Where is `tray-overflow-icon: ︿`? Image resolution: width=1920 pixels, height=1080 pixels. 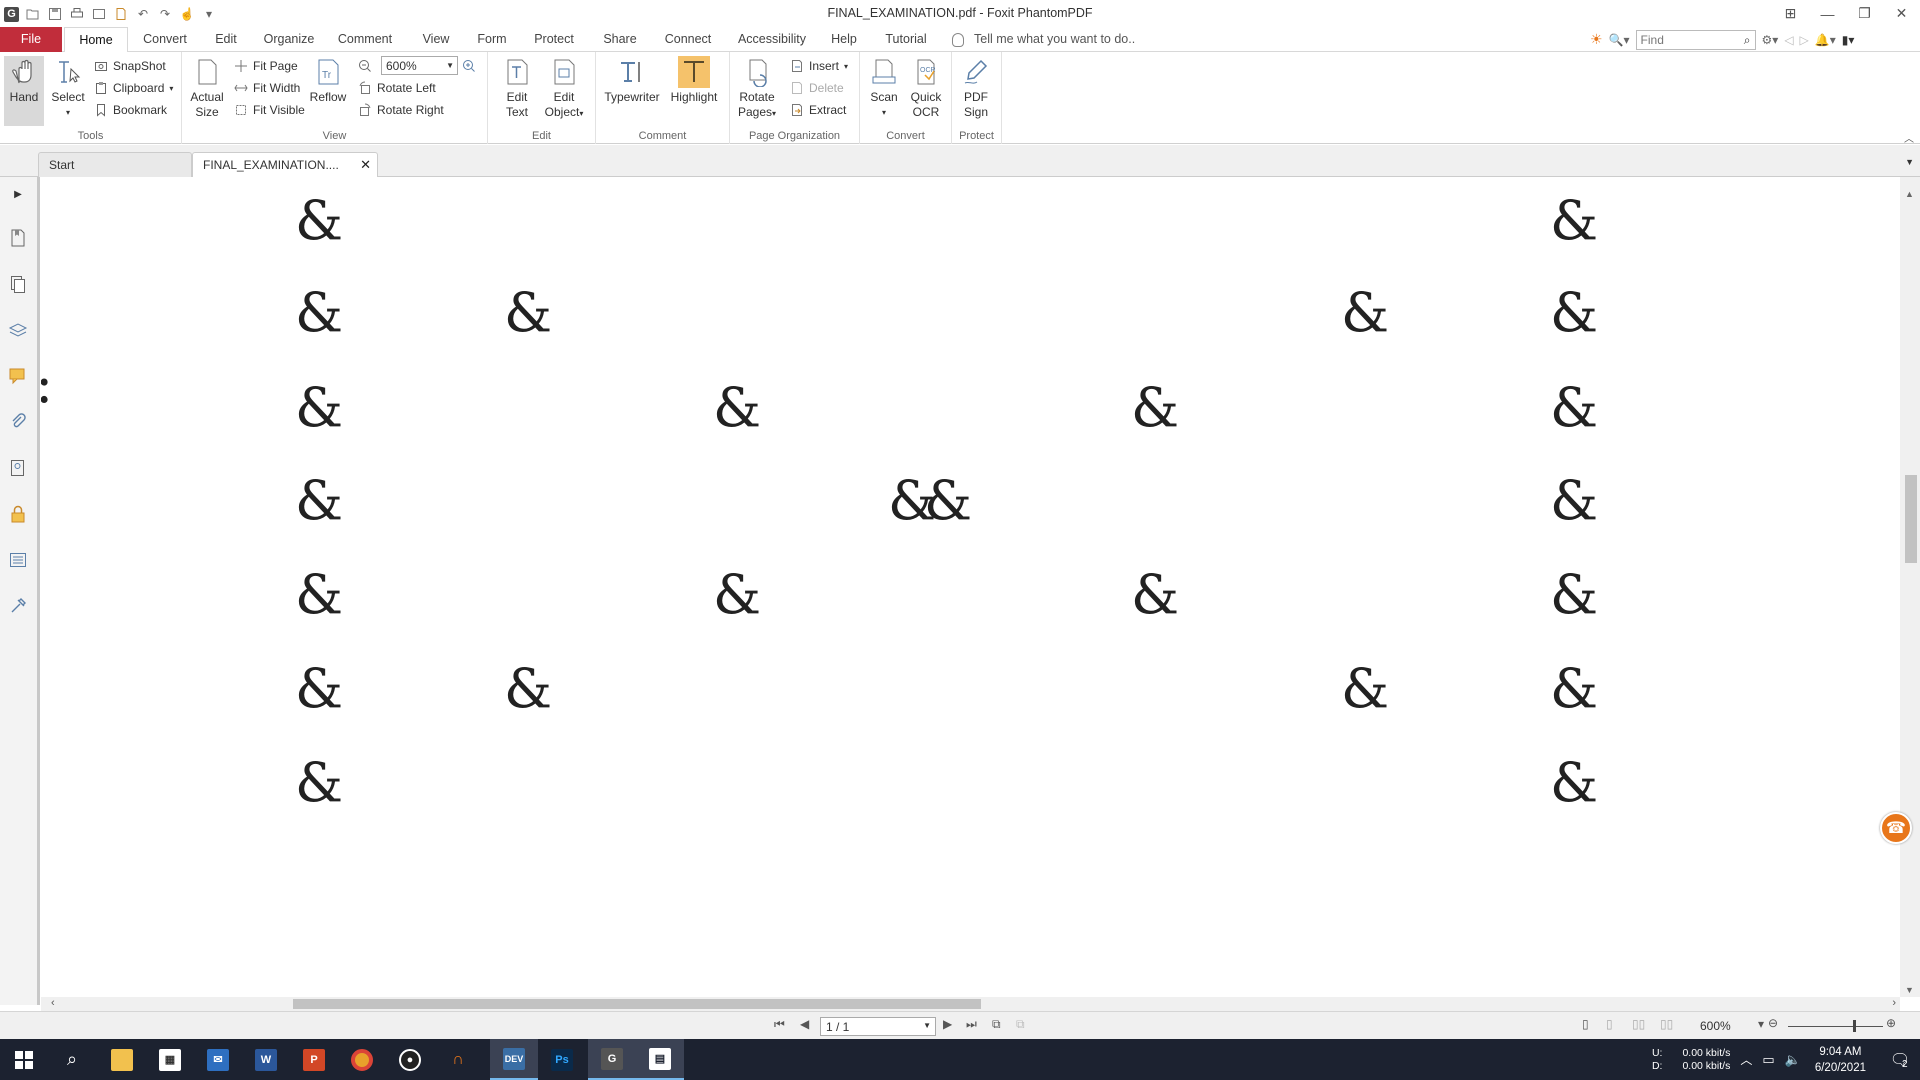
tray-overflow-icon: ︿ is located at coordinates (1746, 1059).